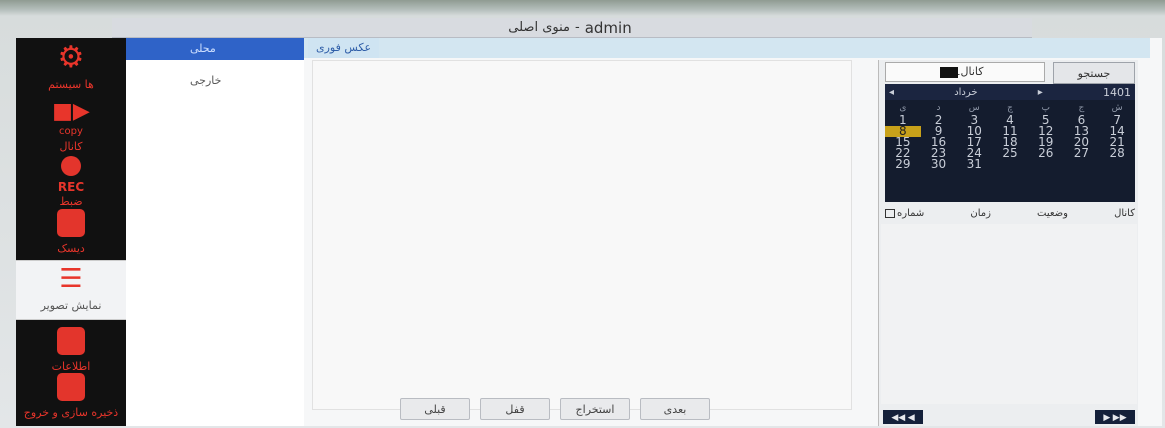 The image size is (1165, 428). I want to click on sidebar-item-display: ☰ نمایش تصویر, so click(71, 290).